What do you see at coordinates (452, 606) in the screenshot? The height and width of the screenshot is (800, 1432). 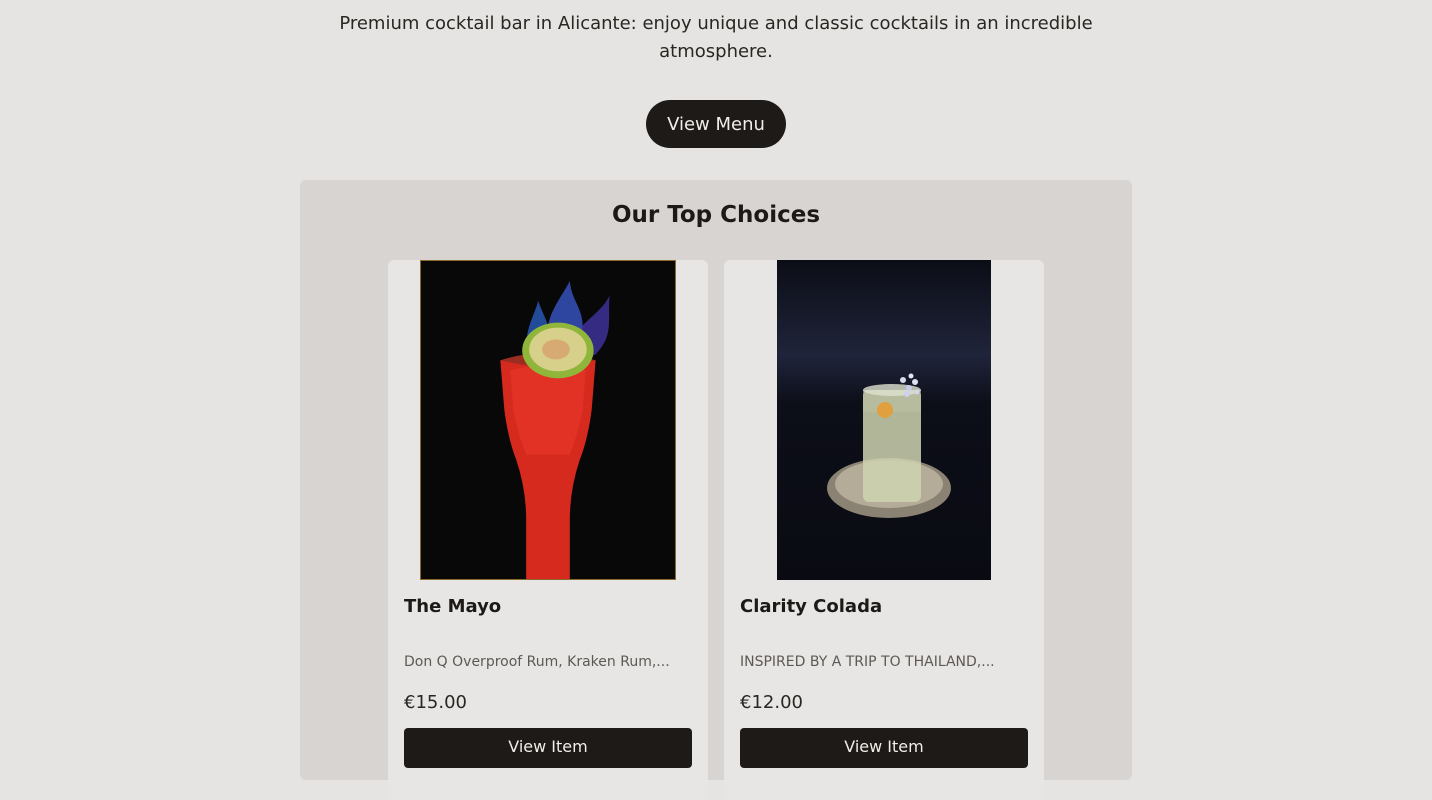 I see `product-name: The Mayo` at bounding box center [452, 606].